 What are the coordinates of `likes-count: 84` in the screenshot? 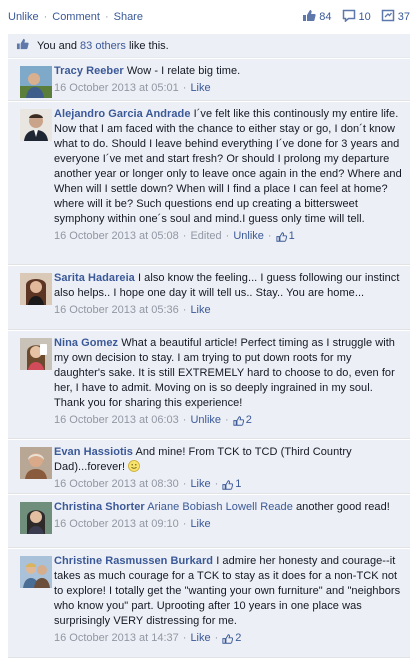 It's located at (317, 17).